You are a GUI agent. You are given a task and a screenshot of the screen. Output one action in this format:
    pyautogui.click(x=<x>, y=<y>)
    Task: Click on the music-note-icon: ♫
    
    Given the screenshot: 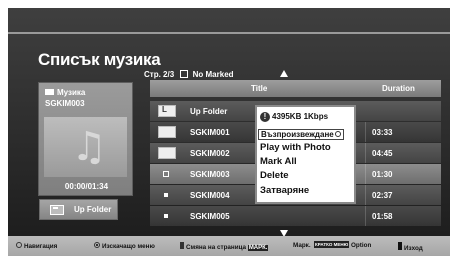 What is the action you would take?
    pyautogui.click(x=89, y=147)
    